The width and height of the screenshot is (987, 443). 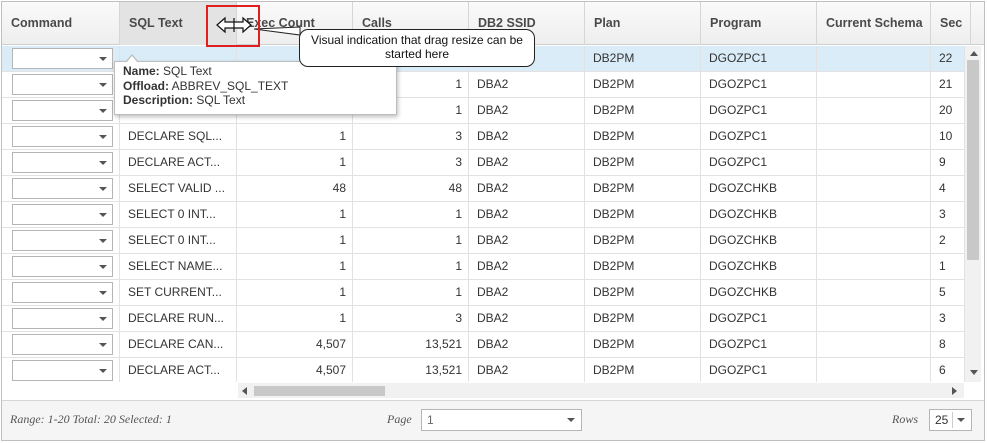 What do you see at coordinates (483, 319) in the screenshot?
I see `table-row: DECLARE RUN... 1 3 DBA2 DB2PM DGOZPC1 3` at bounding box center [483, 319].